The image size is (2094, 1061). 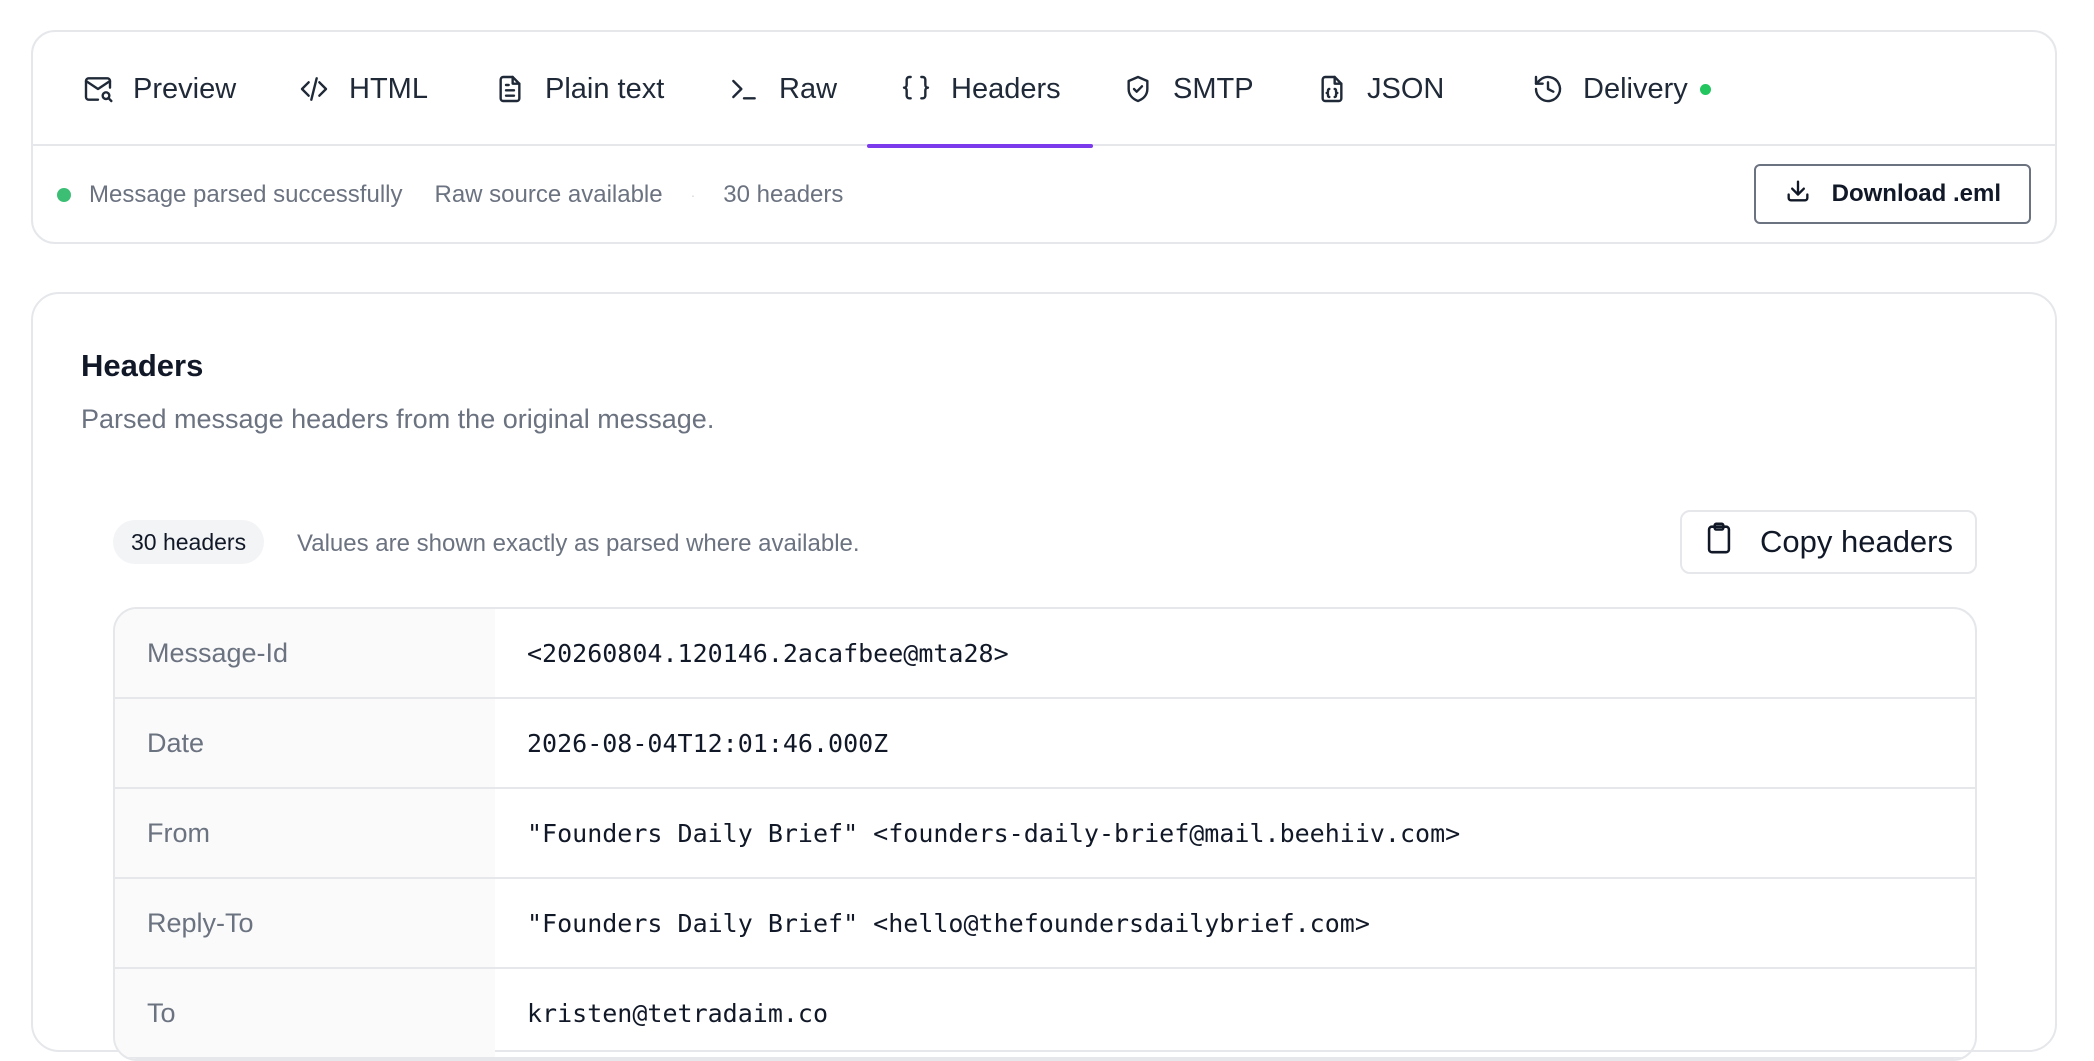 I want to click on tab-label: Plain text, so click(x=605, y=88).